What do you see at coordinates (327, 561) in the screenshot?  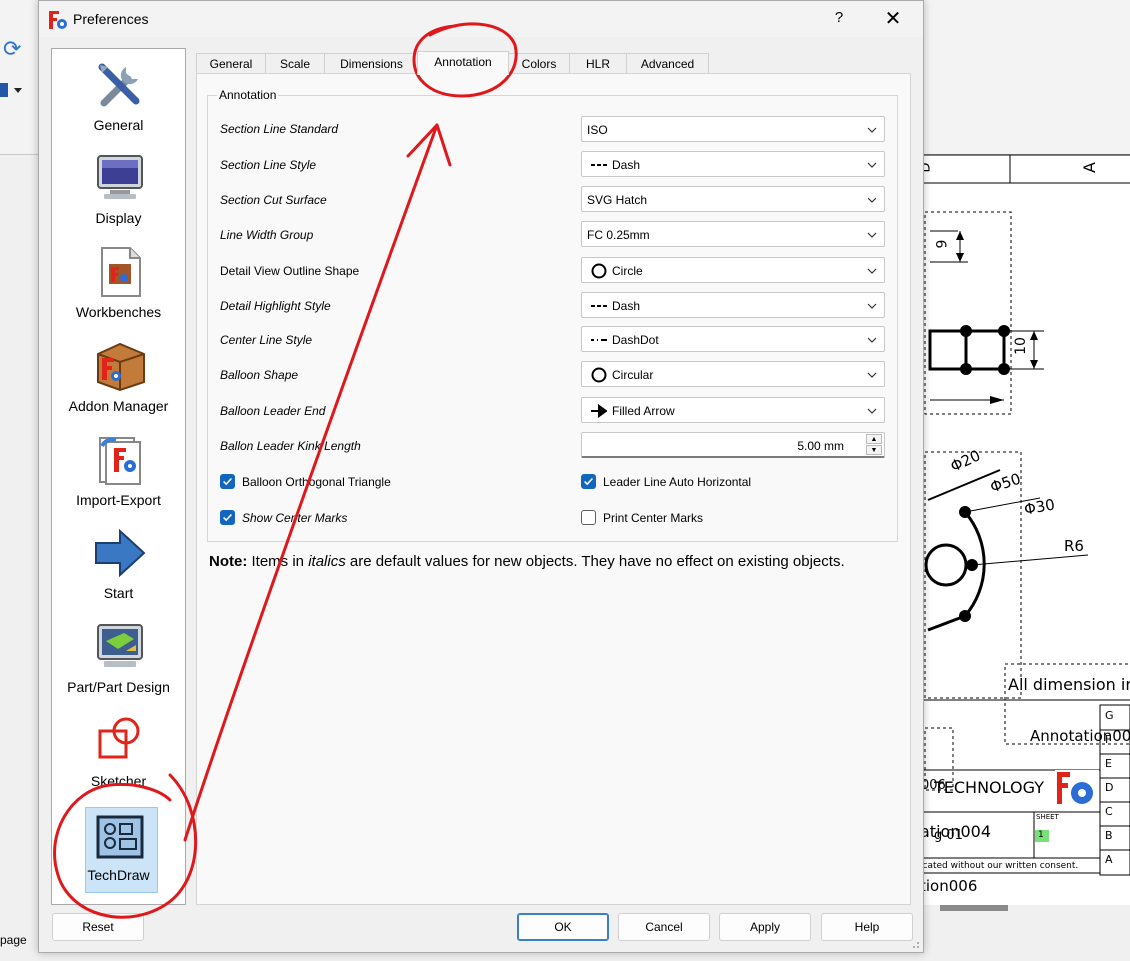 I see `note-italic: italics` at bounding box center [327, 561].